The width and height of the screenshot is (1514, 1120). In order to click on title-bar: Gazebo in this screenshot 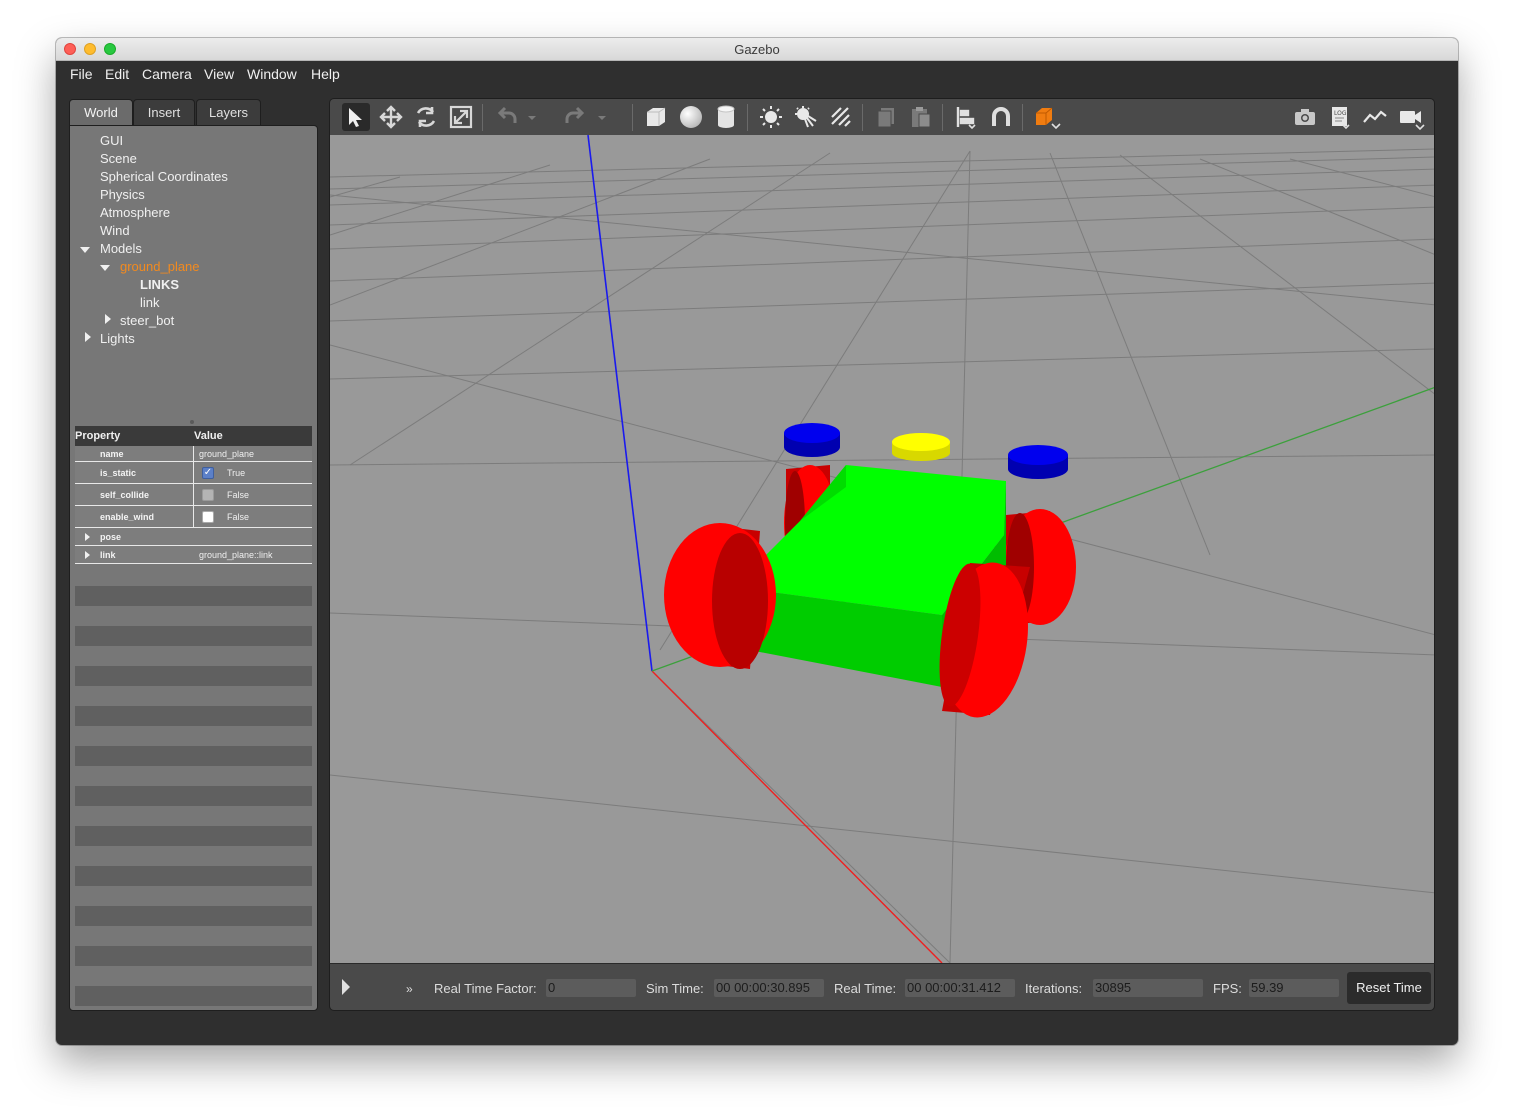, I will do `click(757, 49)`.